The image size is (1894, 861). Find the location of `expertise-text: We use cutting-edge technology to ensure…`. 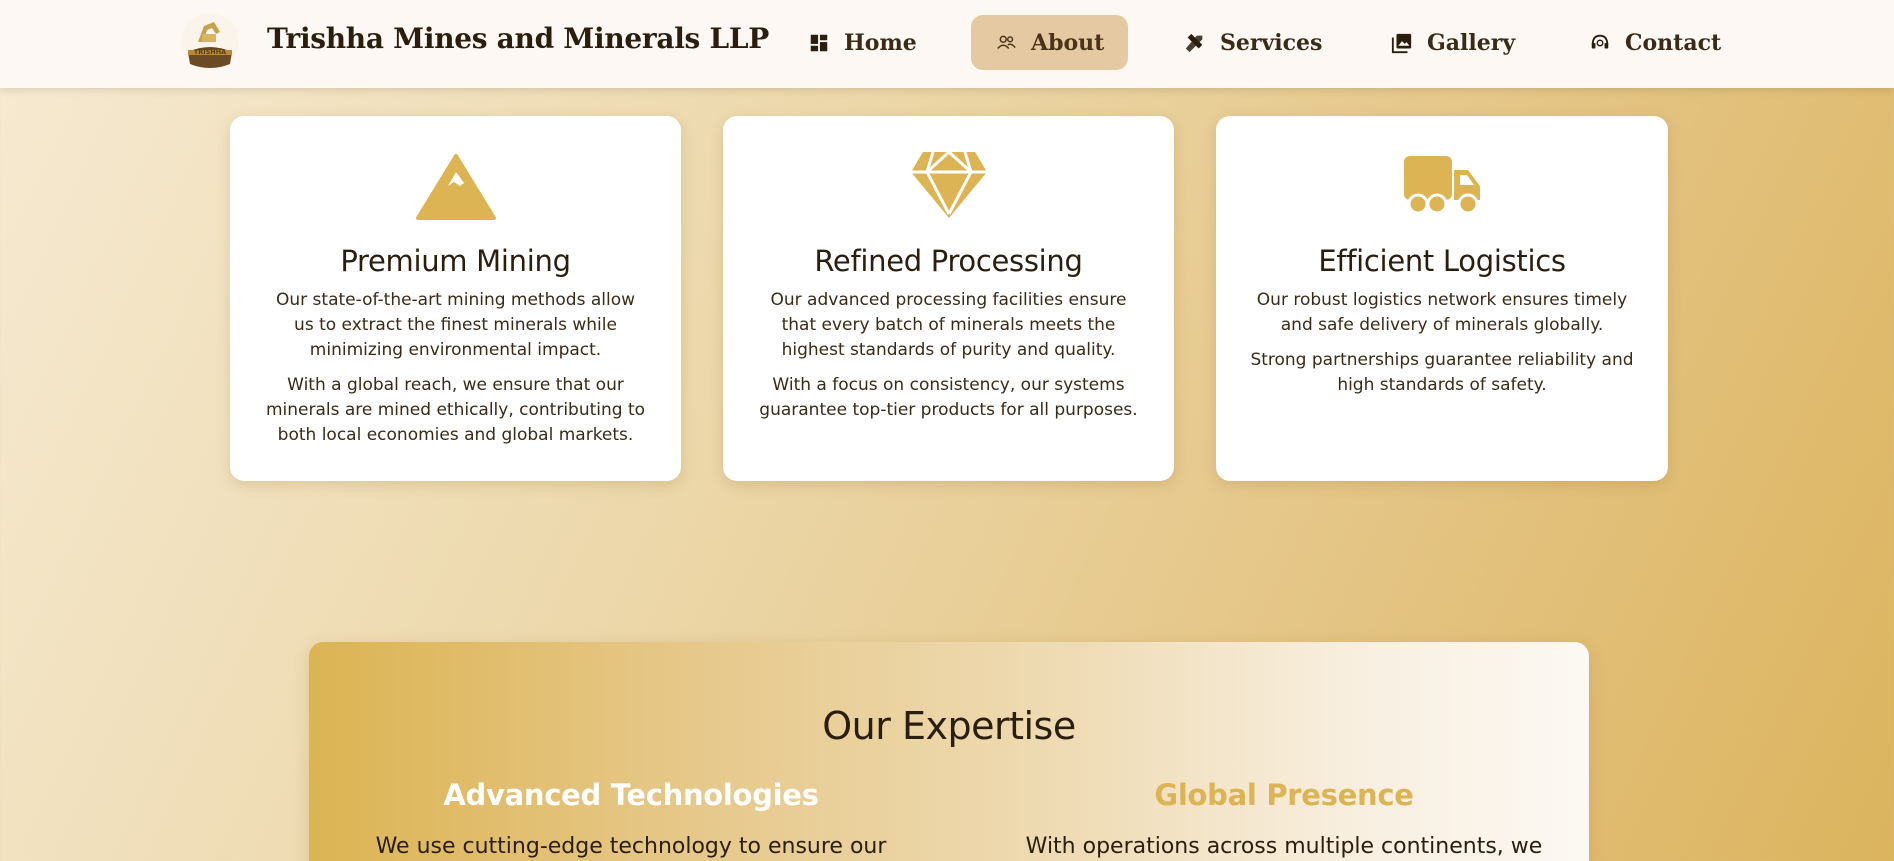

expertise-text: We use cutting-edge technology to ensure… is located at coordinates (631, 846).